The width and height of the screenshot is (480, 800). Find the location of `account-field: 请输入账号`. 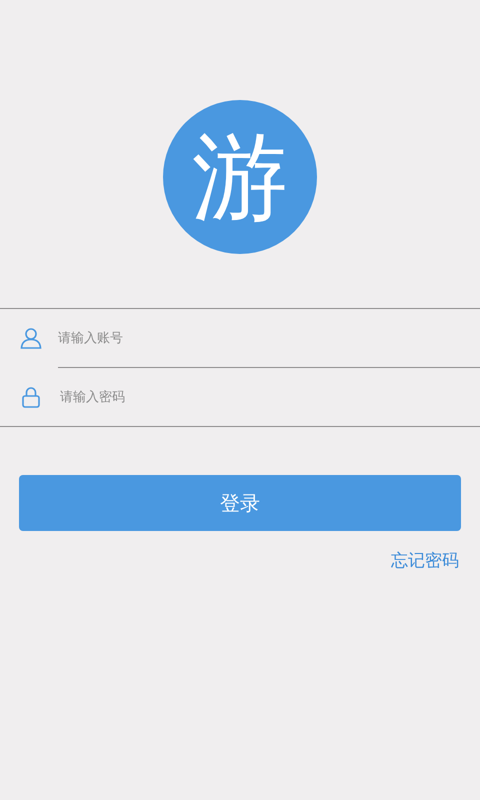

account-field: 请输入账号 is located at coordinates (269, 338).